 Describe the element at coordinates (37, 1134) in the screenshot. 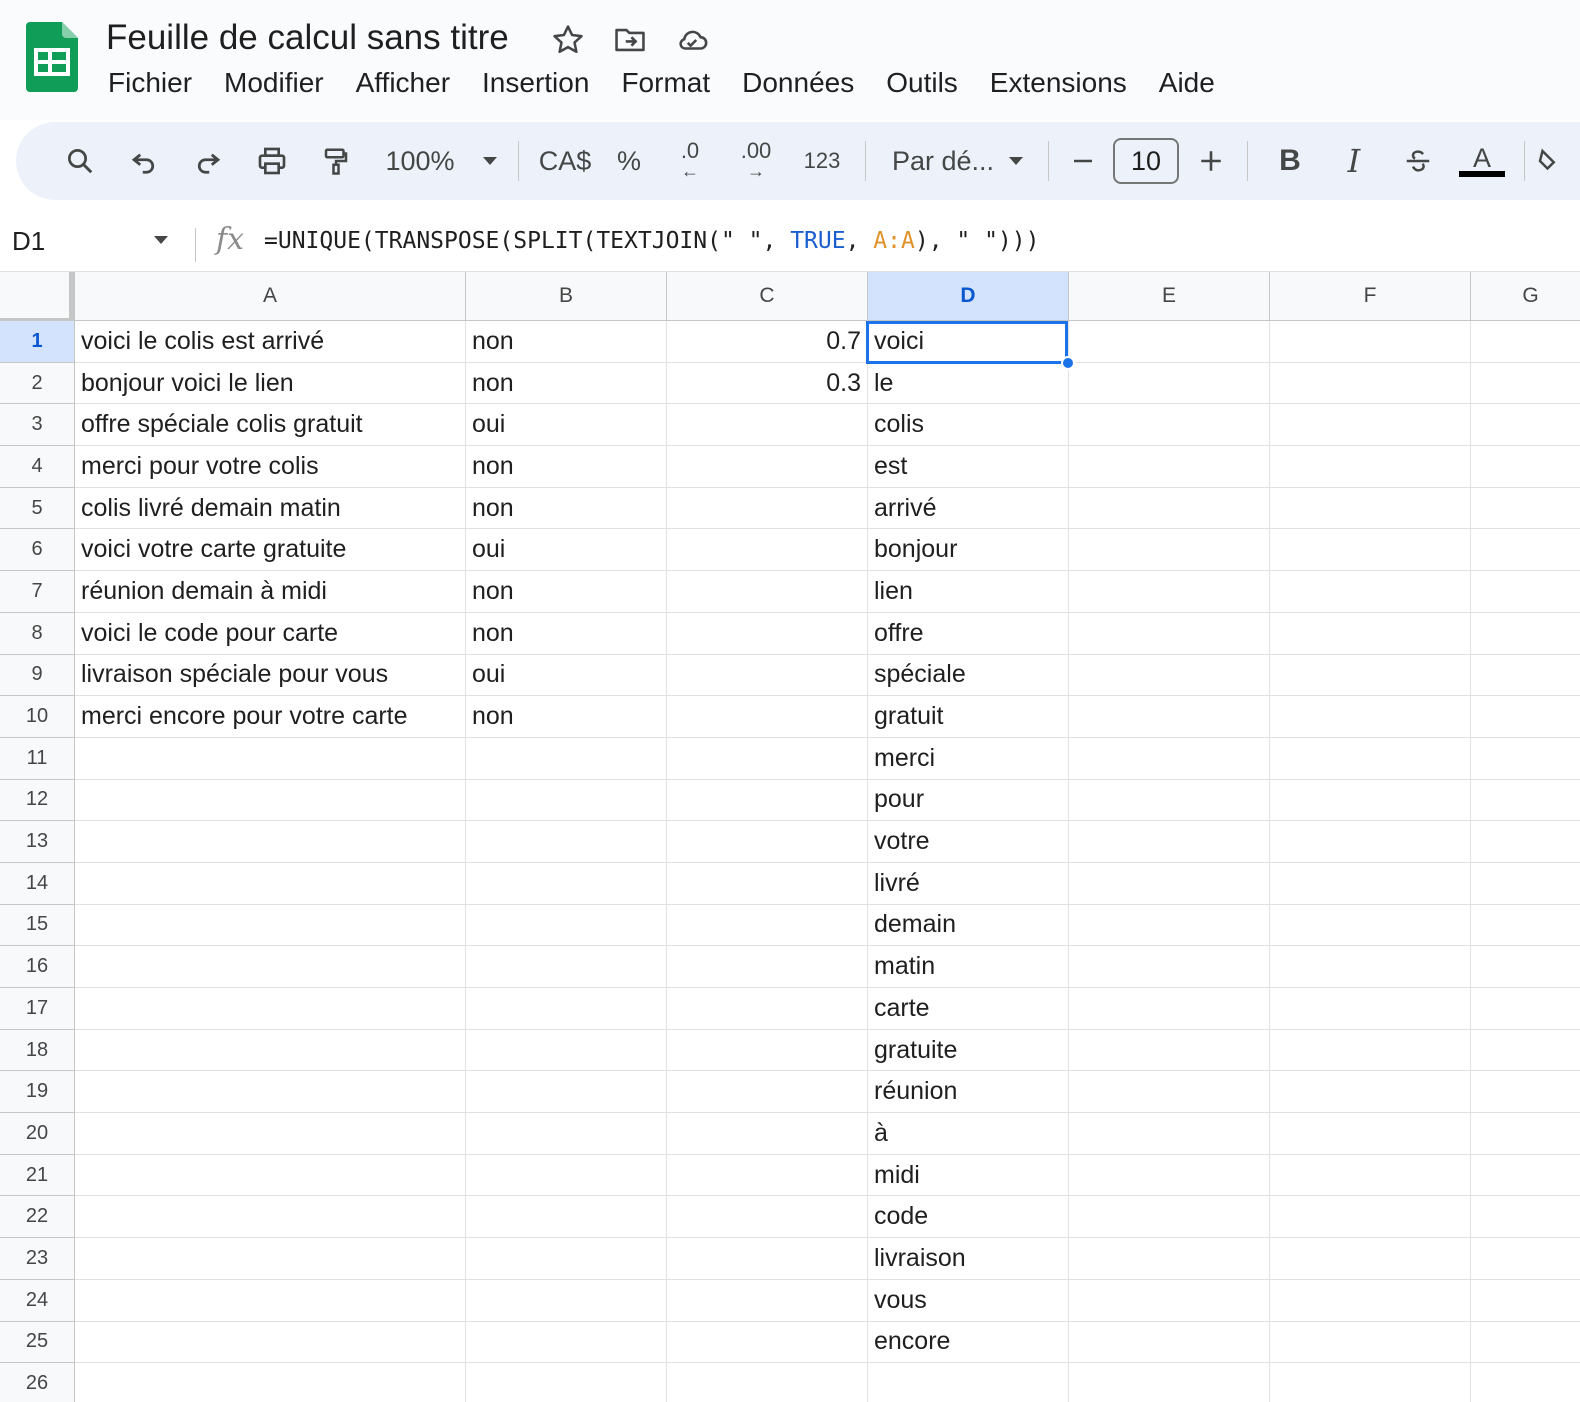

I see `row-header: 20` at that location.